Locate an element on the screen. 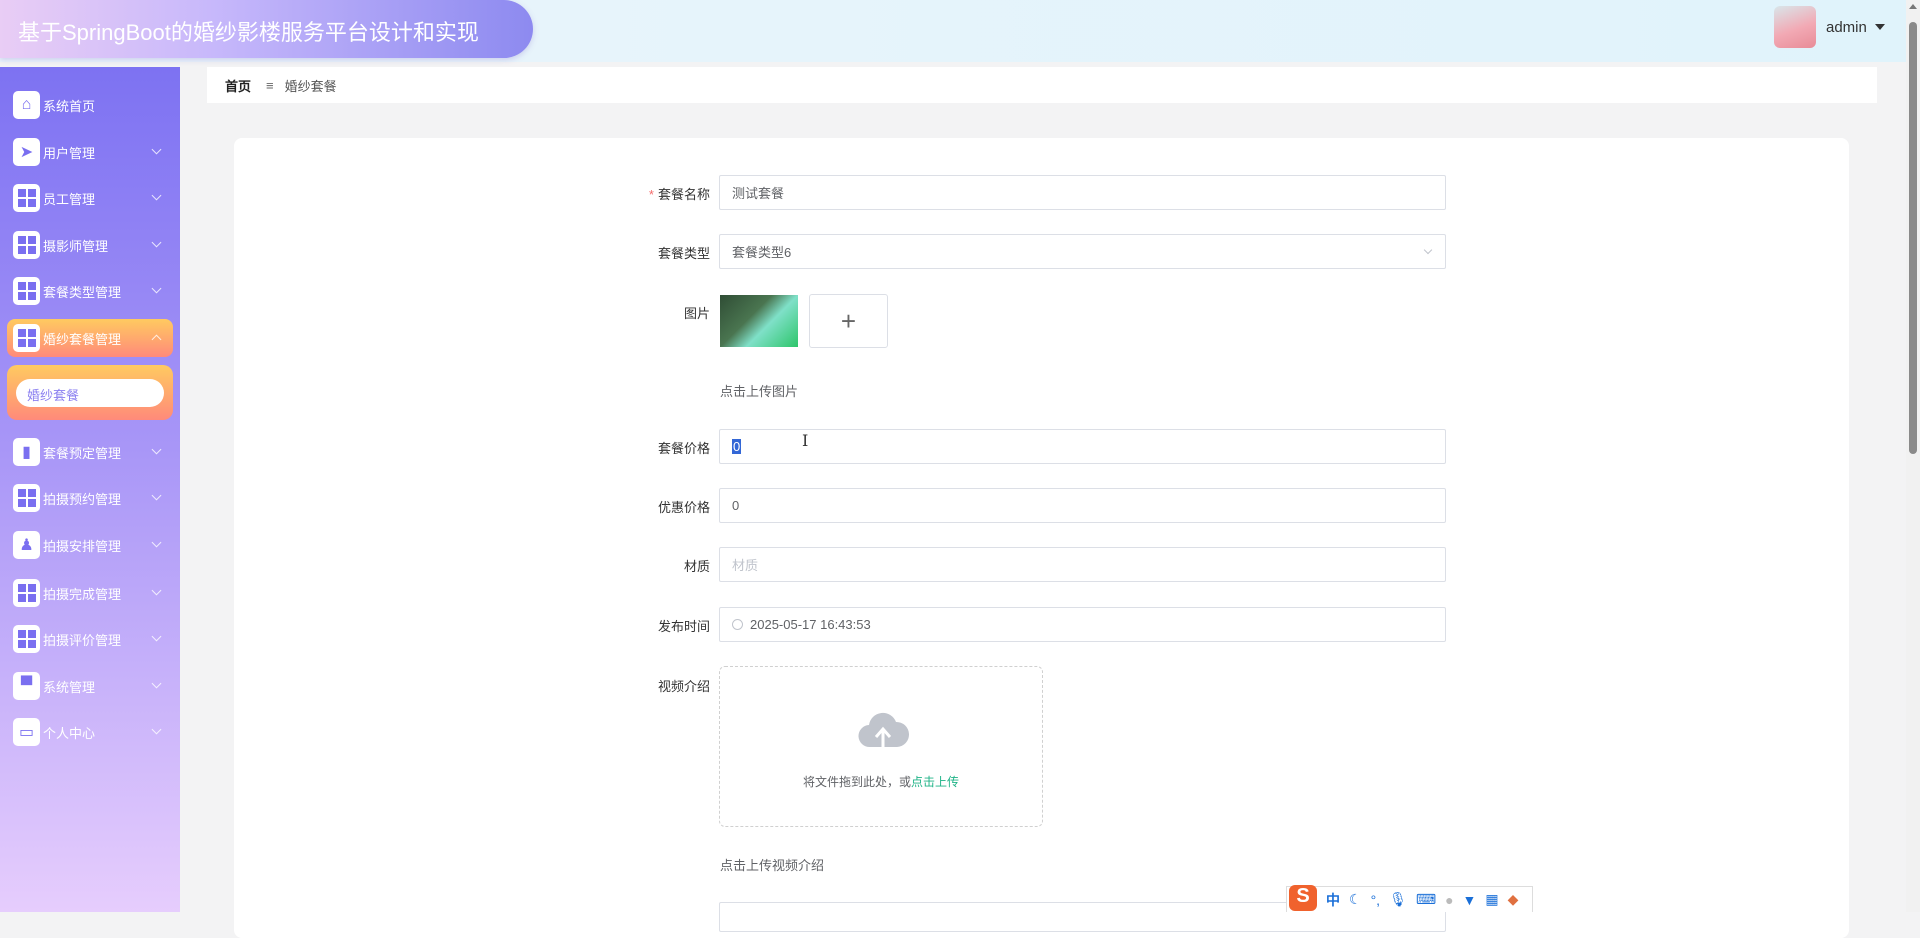 The height and width of the screenshot is (938, 1920). package-type-value: 套餐类型6 is located at coordinates (762, 252).